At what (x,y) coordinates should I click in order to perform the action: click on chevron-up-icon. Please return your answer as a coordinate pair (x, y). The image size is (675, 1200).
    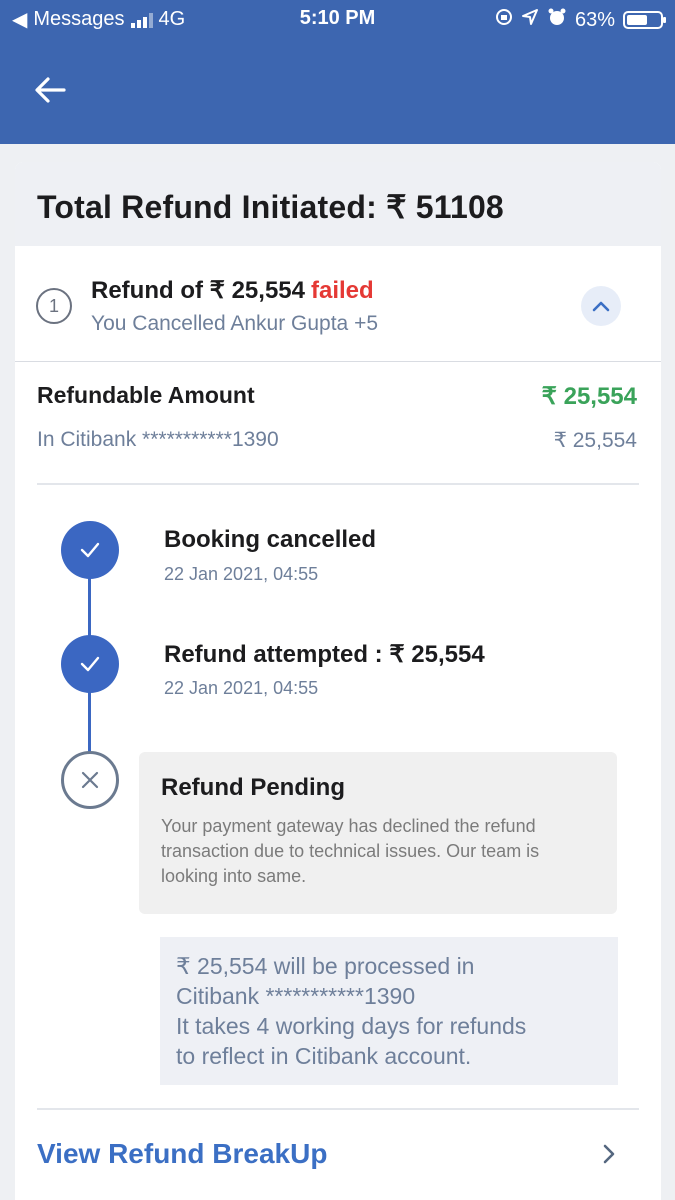
    Looking at the image, I should click on (601, 306).